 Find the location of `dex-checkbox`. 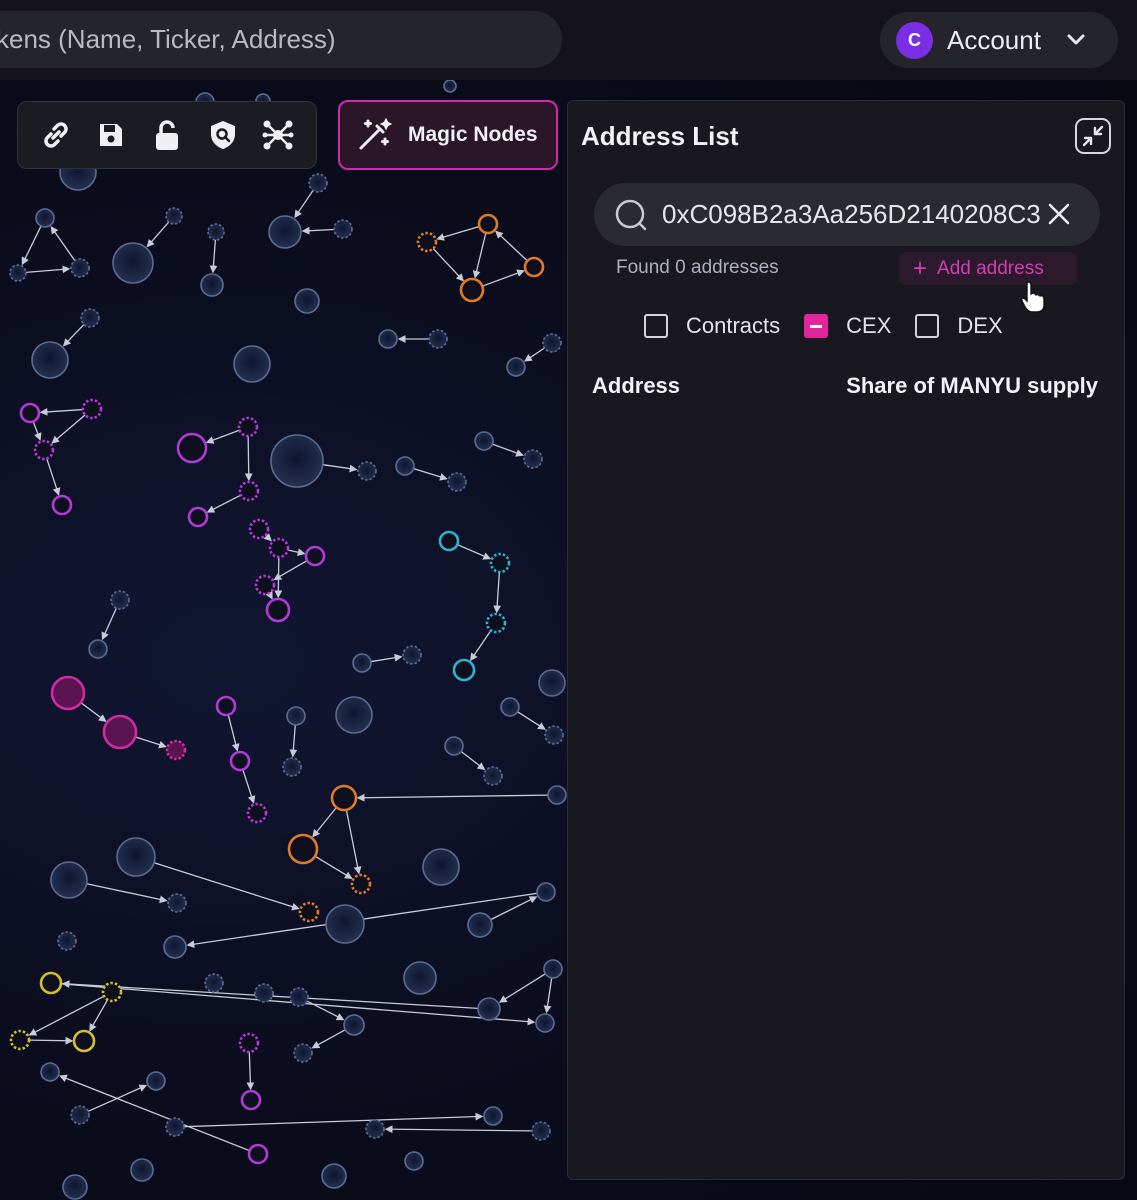

dex-checkbox is located at coordinates (927, 326).